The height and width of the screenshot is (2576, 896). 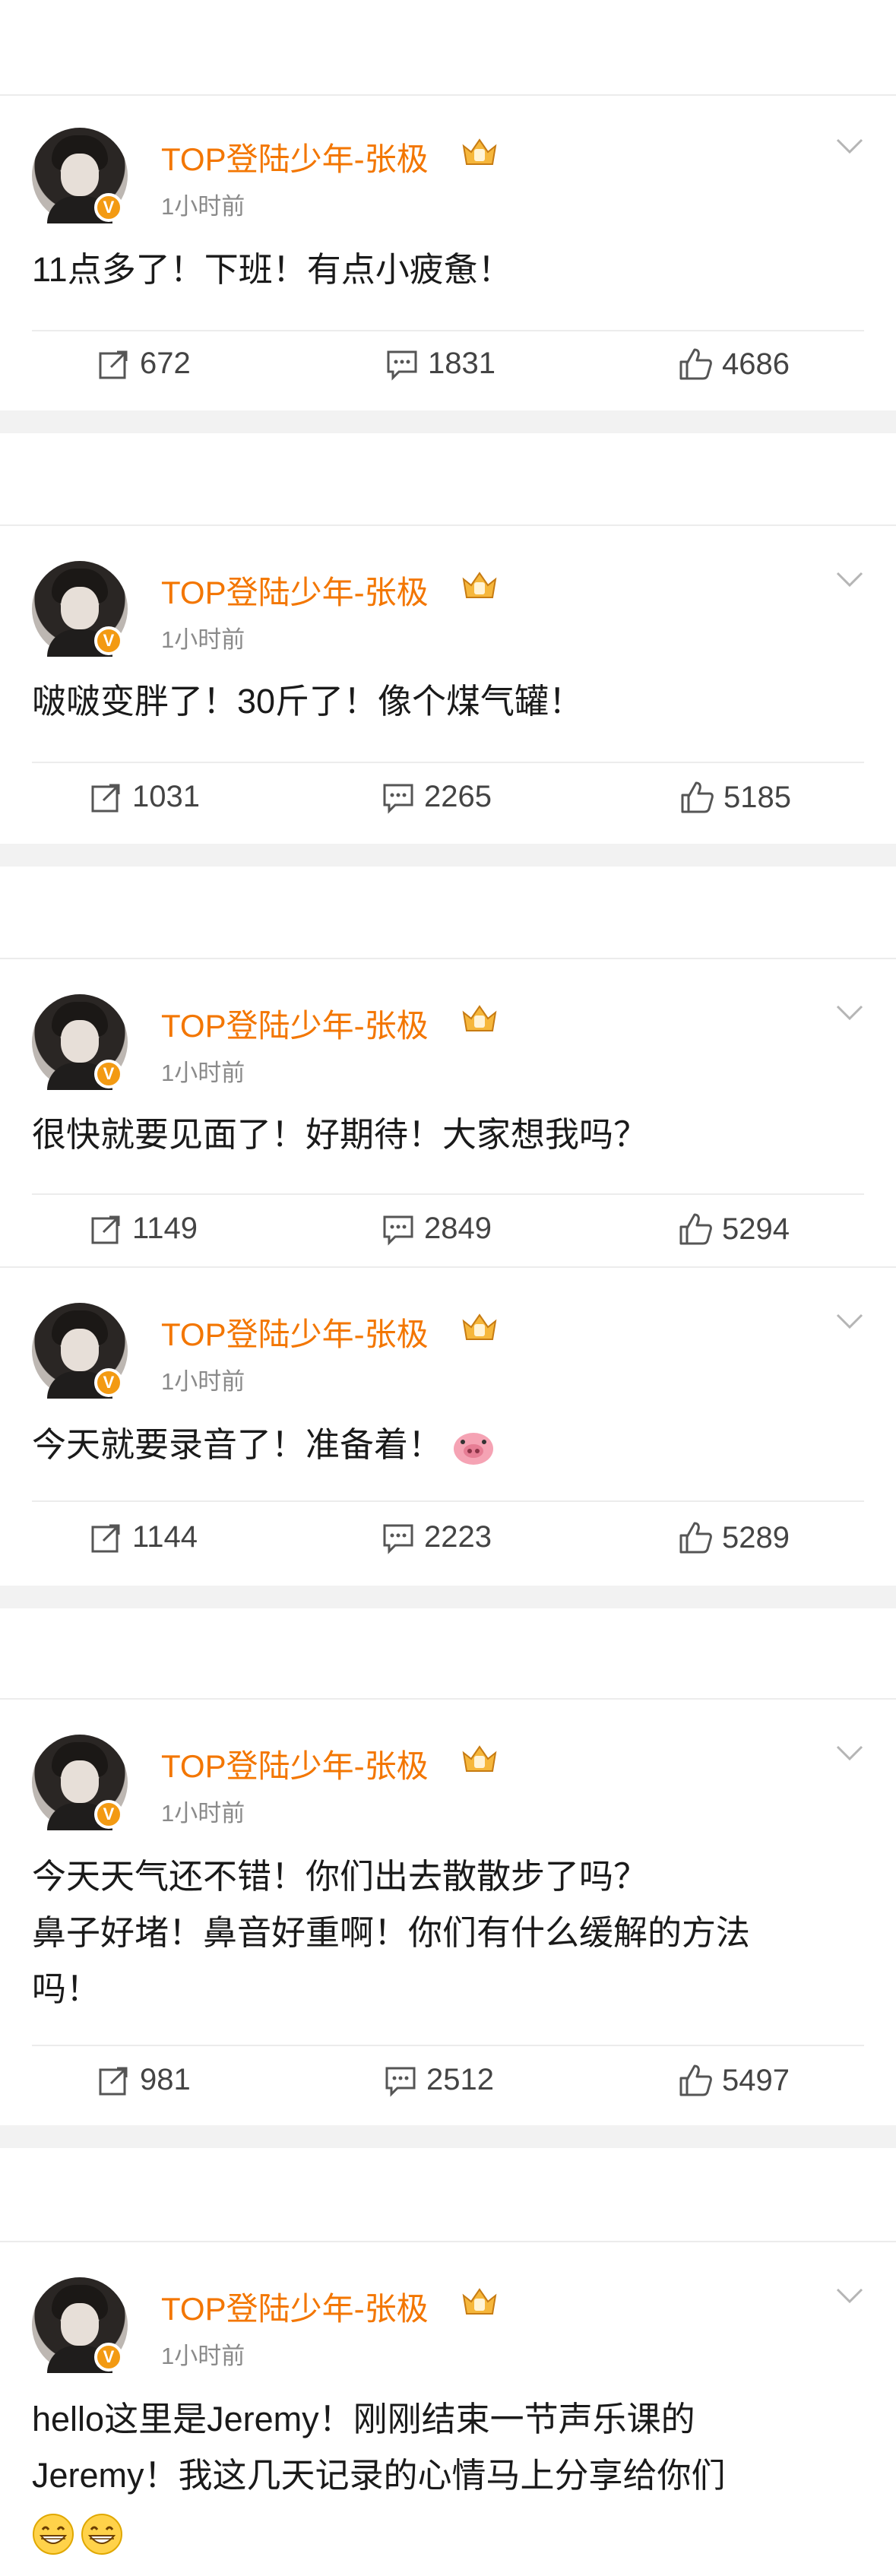 What do you see at coordinates (166, 796) in the screenshot?
I see `repost-count: 1031` at bounding box center [166, 796].